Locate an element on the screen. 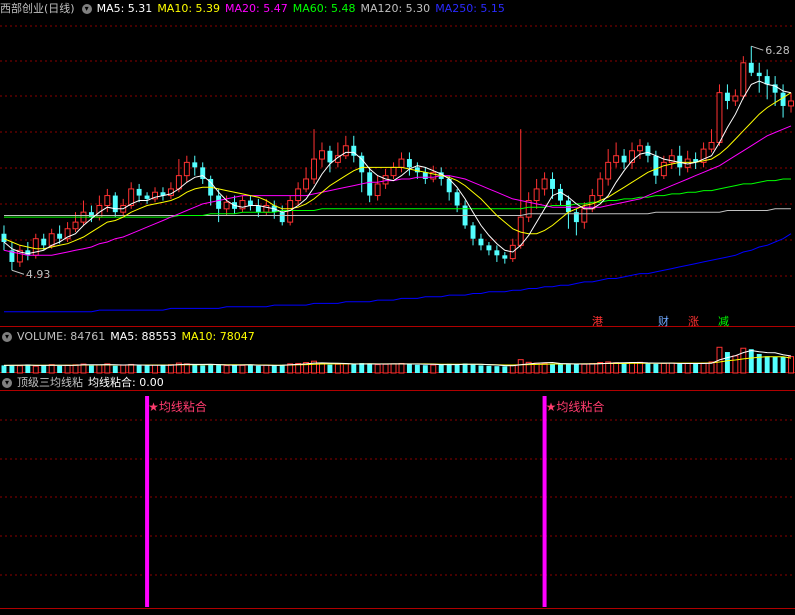 The height and width of the screenshot is (615, 795). news-marker: 涨 is located at coordinates (693, 321).